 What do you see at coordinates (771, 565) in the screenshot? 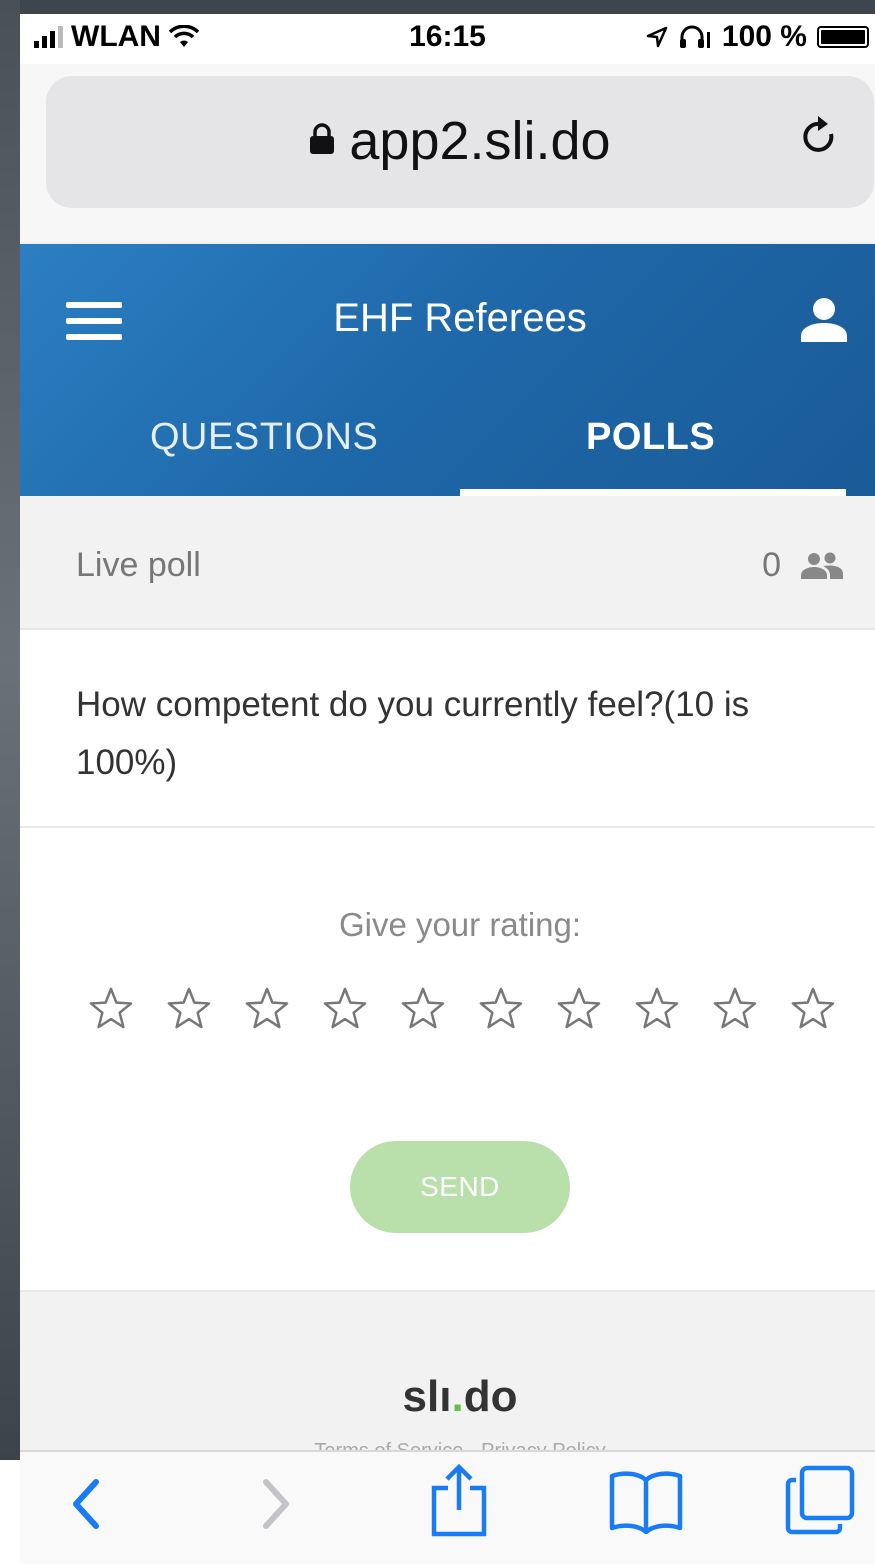
I see `participant-number: 0` at bounding box center [771, 565].